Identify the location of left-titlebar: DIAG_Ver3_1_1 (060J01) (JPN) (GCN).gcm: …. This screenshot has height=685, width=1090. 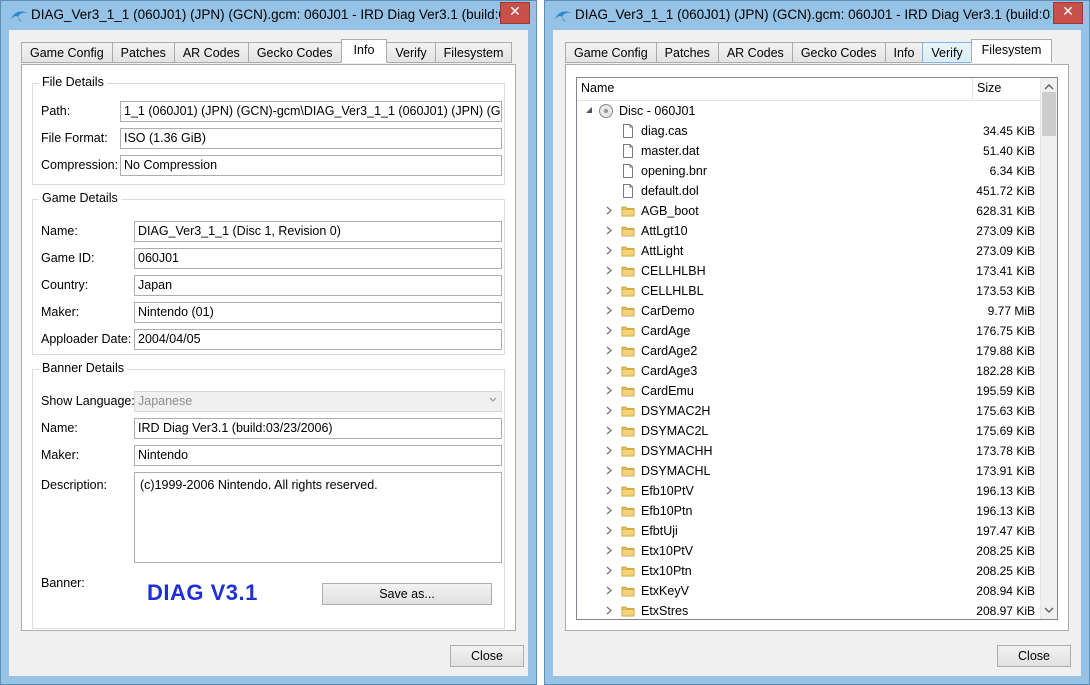
(268, 15).